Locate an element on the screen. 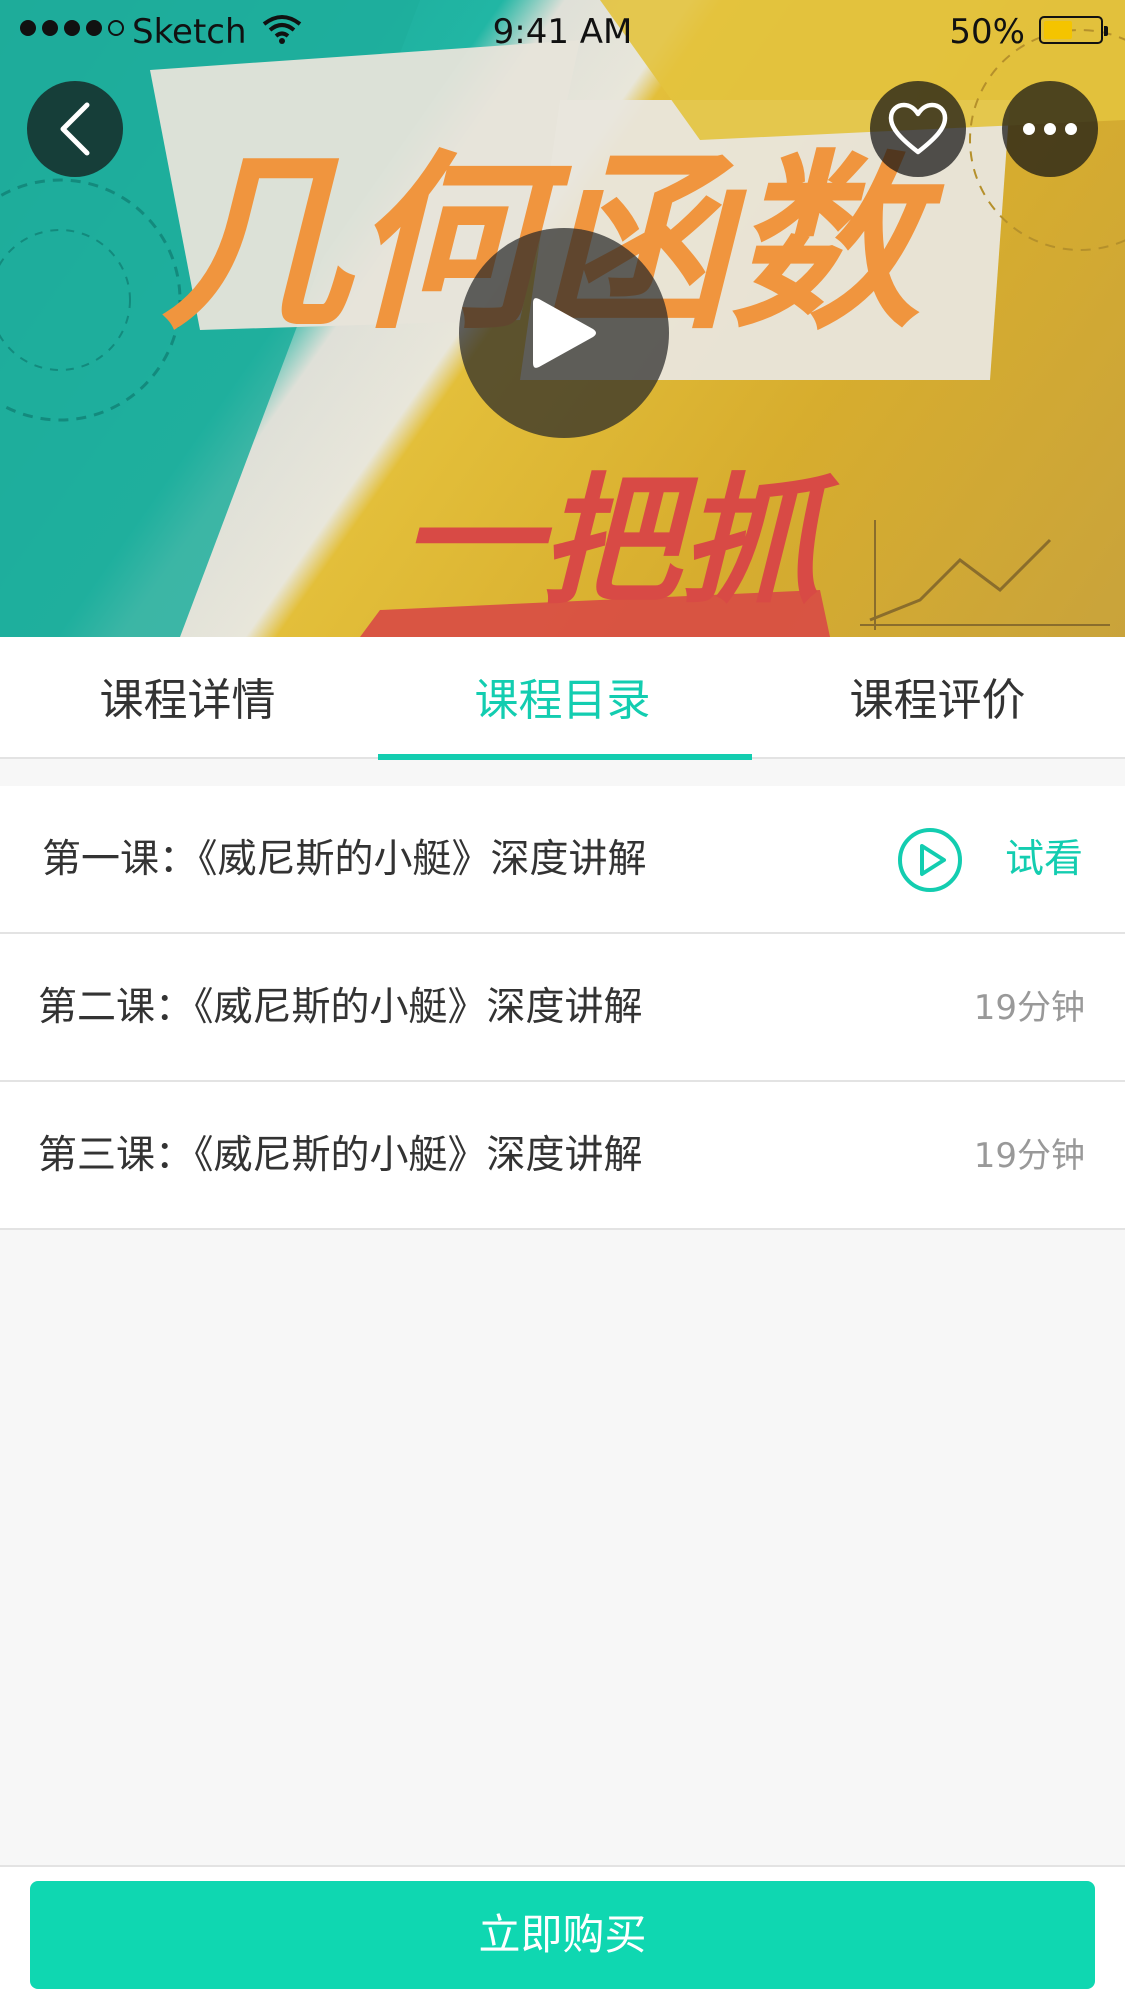 This screenshot has height=2001, width=1125. course-tabs: 课程详情 课程目录 课程评价 is located at coordinates (562, 698).